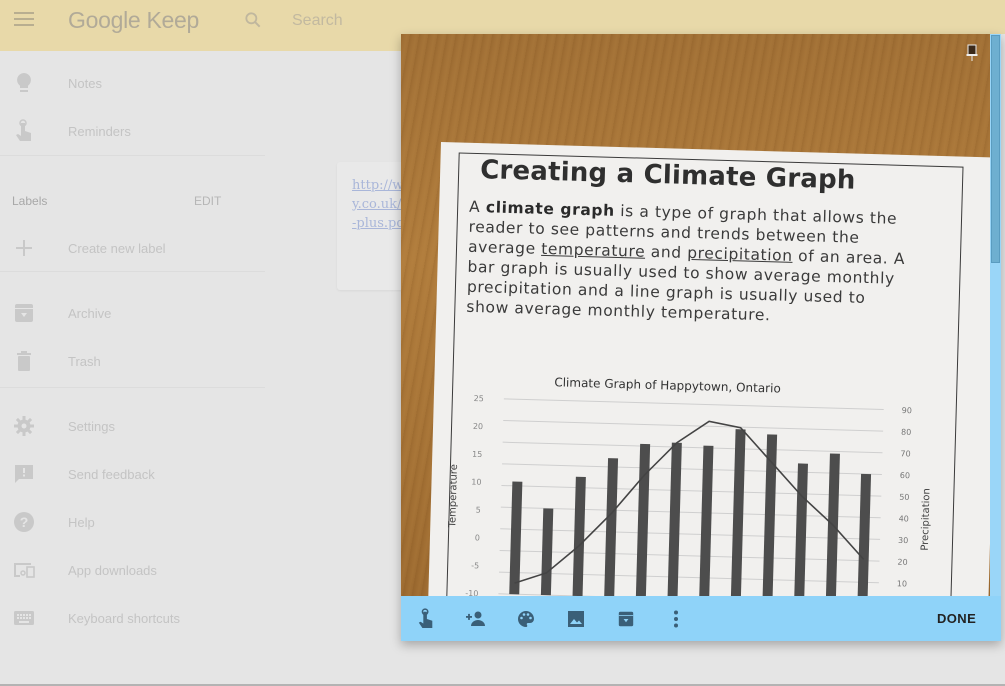 This screenshot has width=1005, height=686. I want to click on collaborator-button, so click(476, 619).